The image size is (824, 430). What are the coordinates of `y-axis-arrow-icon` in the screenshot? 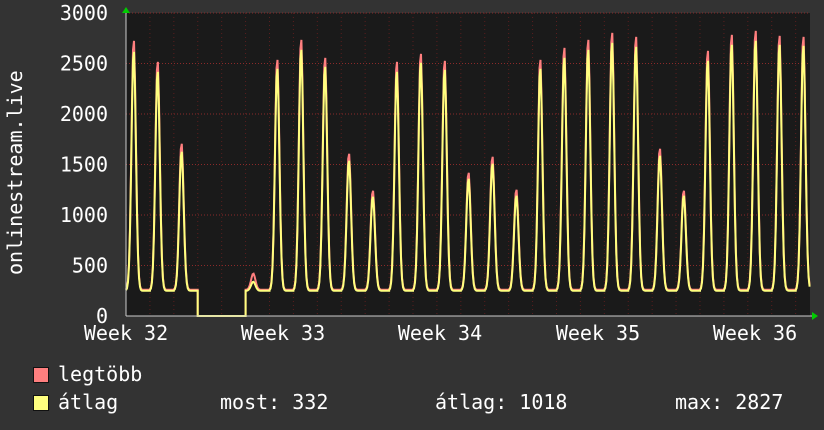 It's located at (126, 10).